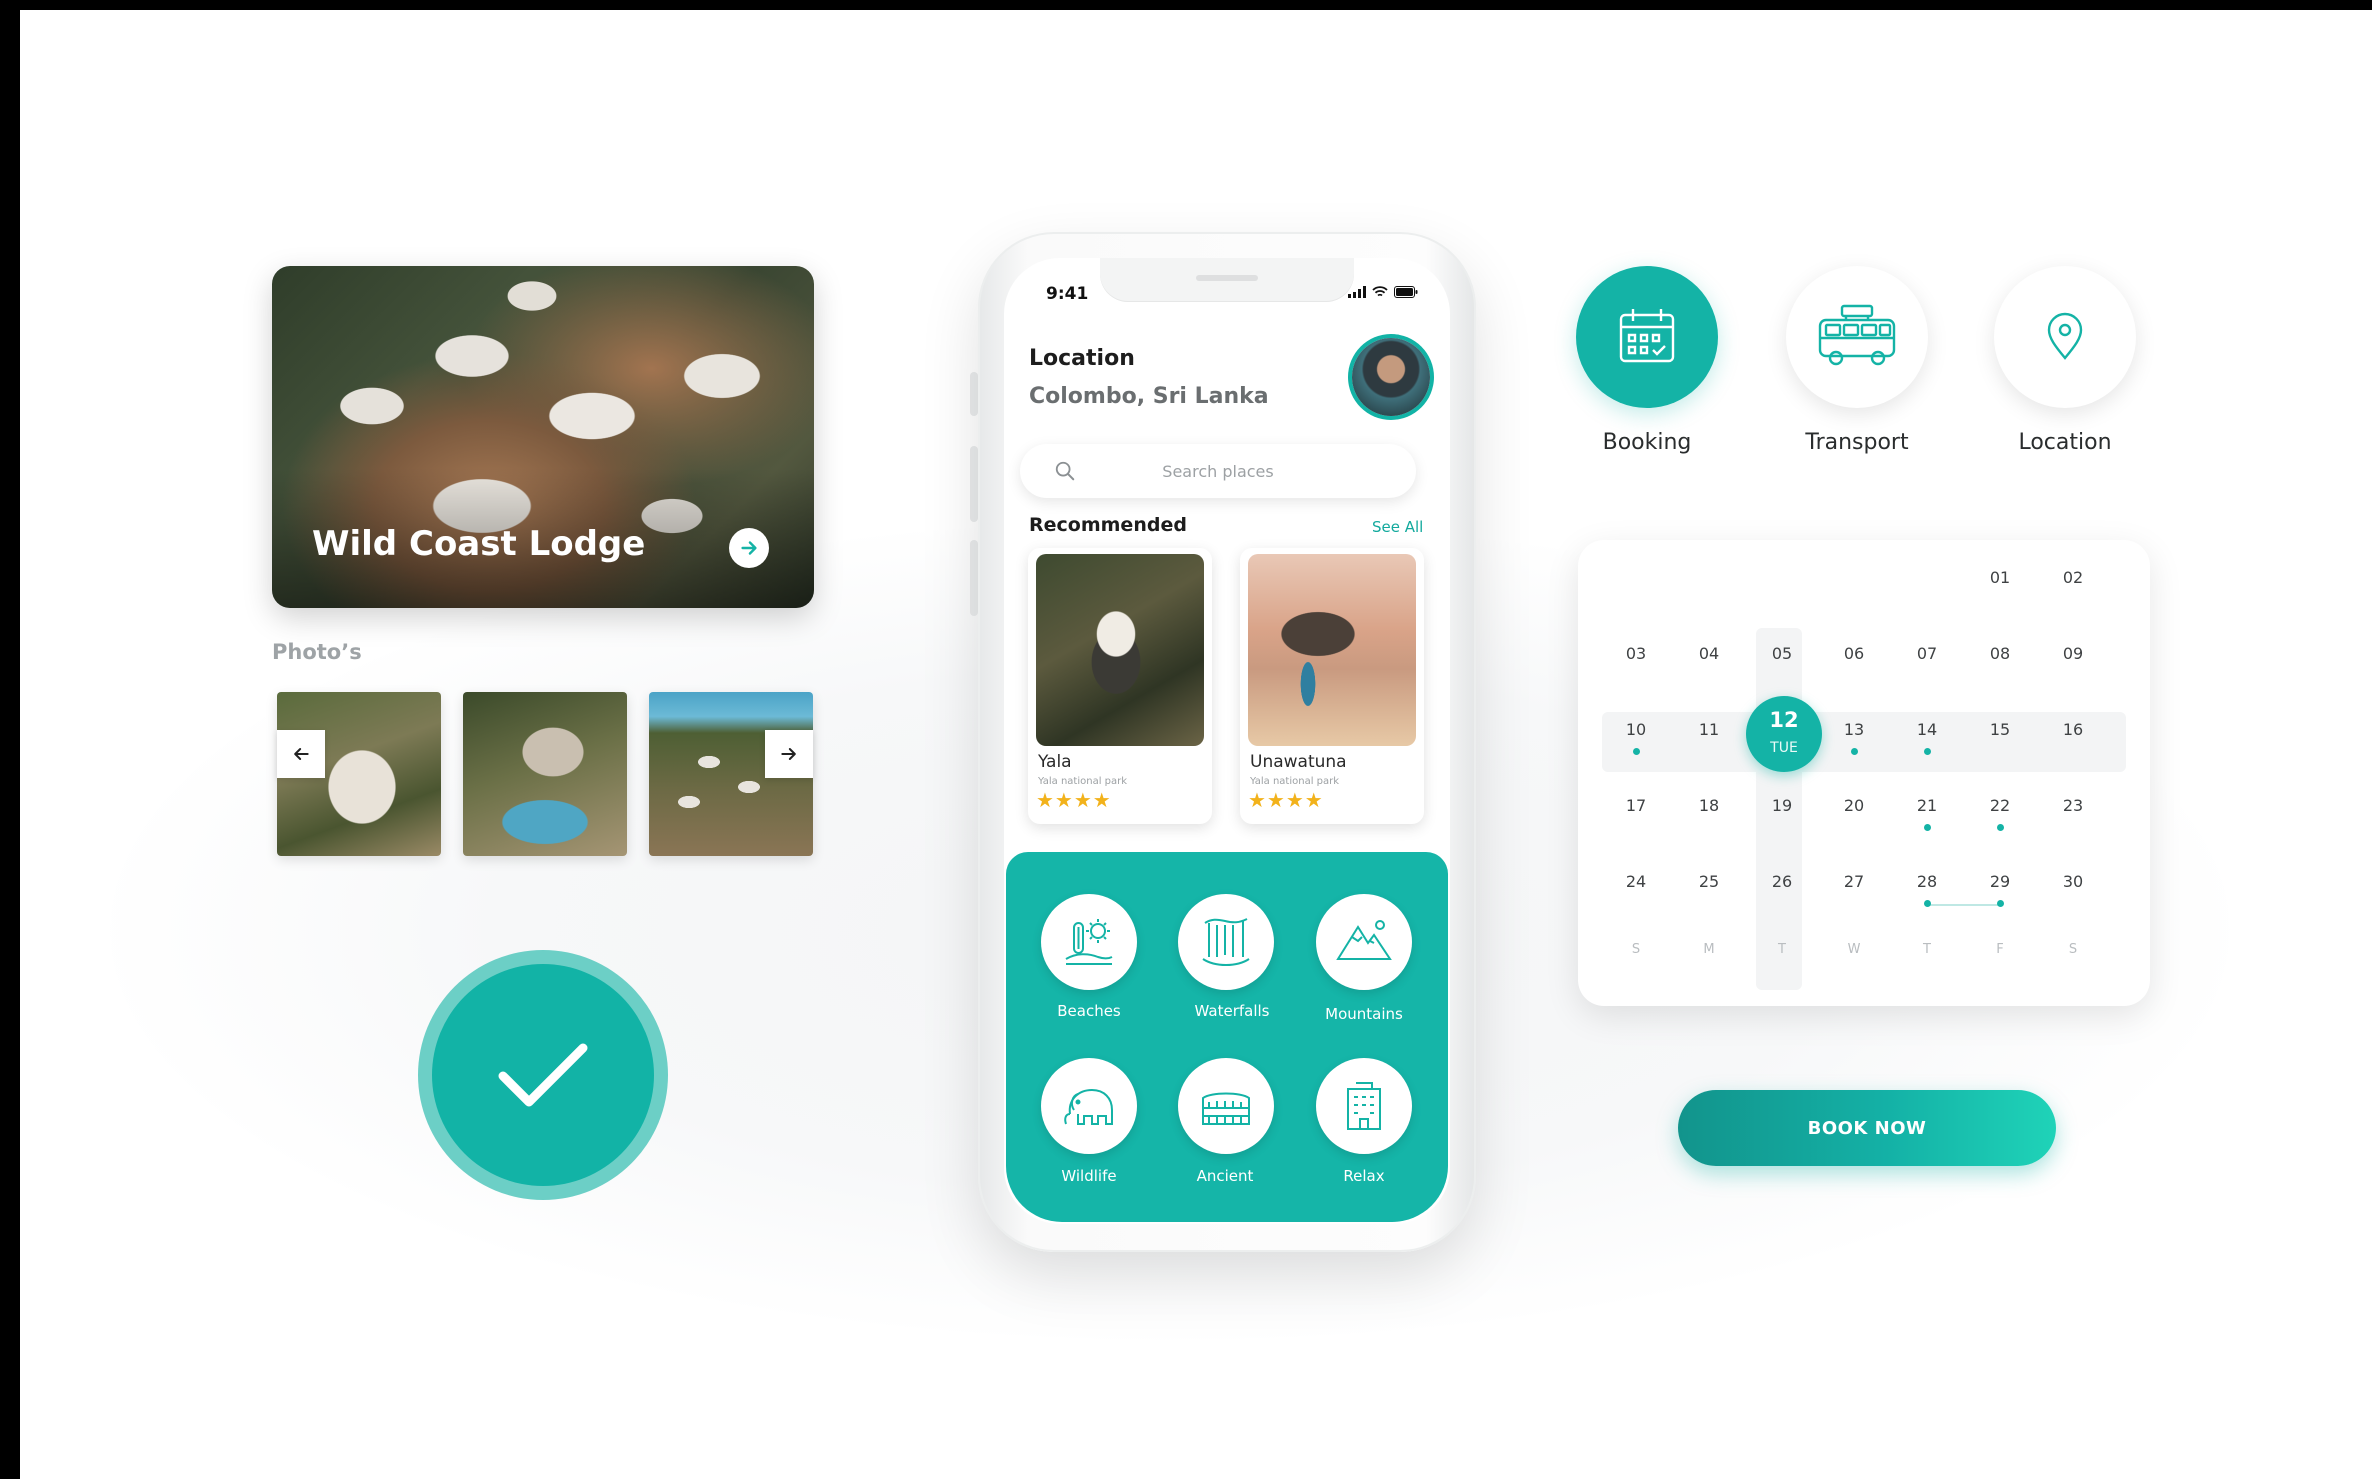  What do you see at coordinates (545, 774) in the screenshot?
I see `photo-thumbnail` at bounding box center [545, 774].